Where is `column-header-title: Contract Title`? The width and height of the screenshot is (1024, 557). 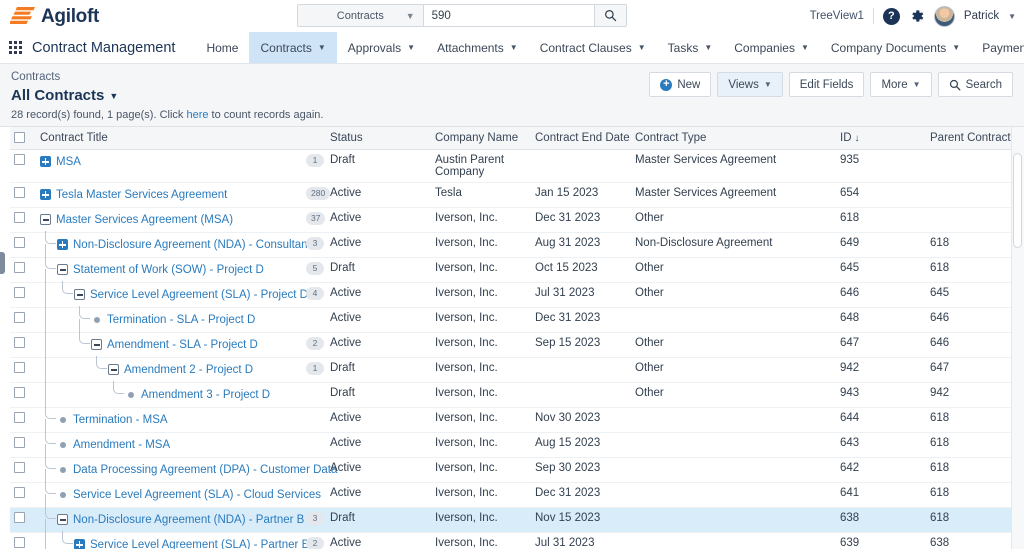 column-header-title: Contract Title is located at coordinates (181, 138).